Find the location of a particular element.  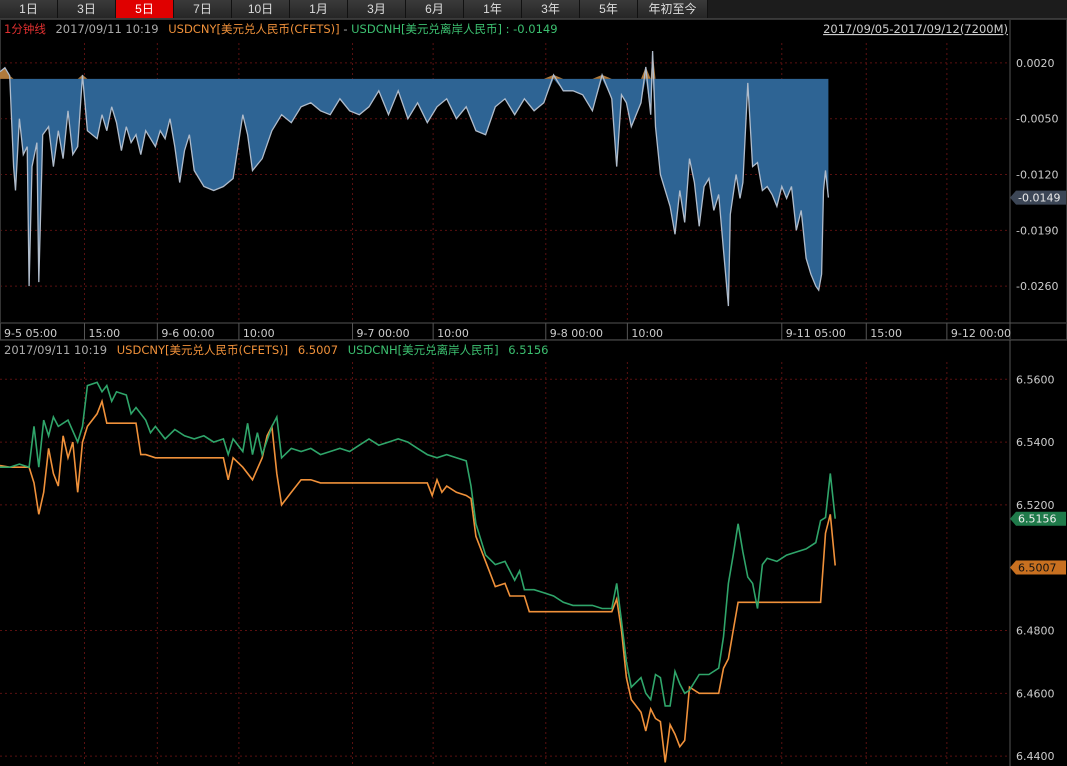

usdcny-value-label: 6.5007 is located at coordinates (1037, 568).